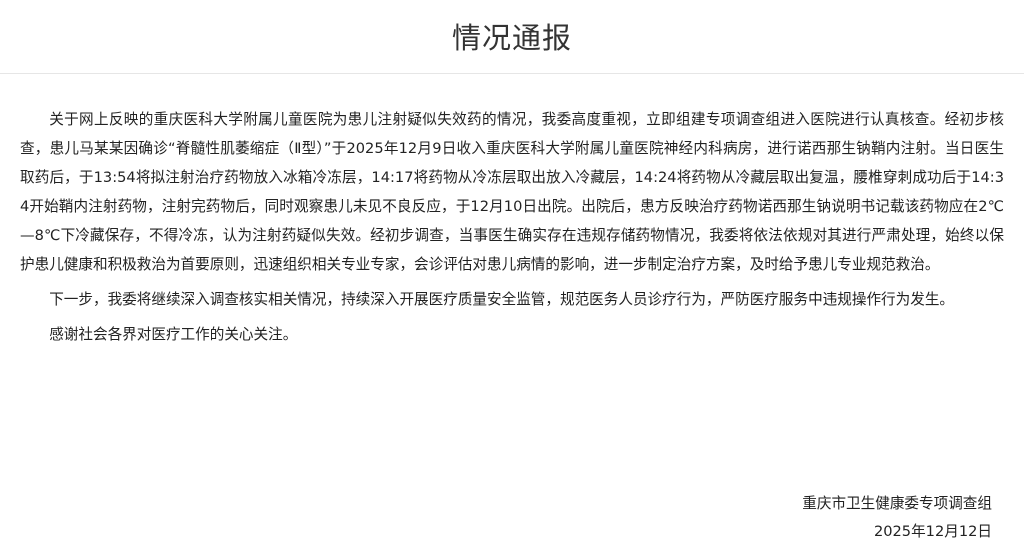  What do you see at coordinates (511, 38) in the screenshot?
I see `page-title: 情况通报` at bounding box center [511, 38].